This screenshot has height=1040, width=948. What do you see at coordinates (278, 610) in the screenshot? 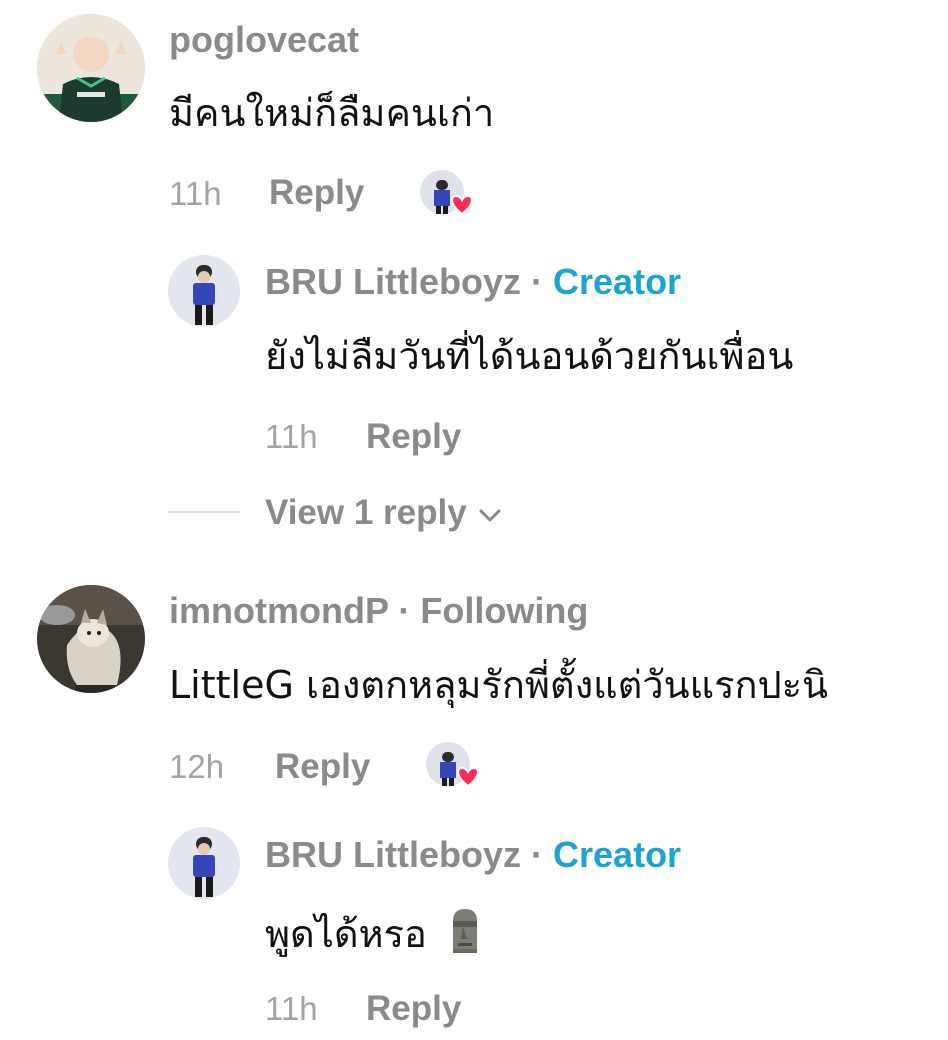
I see `comment-username: imnotmondP` at bounding box center [278, 610].